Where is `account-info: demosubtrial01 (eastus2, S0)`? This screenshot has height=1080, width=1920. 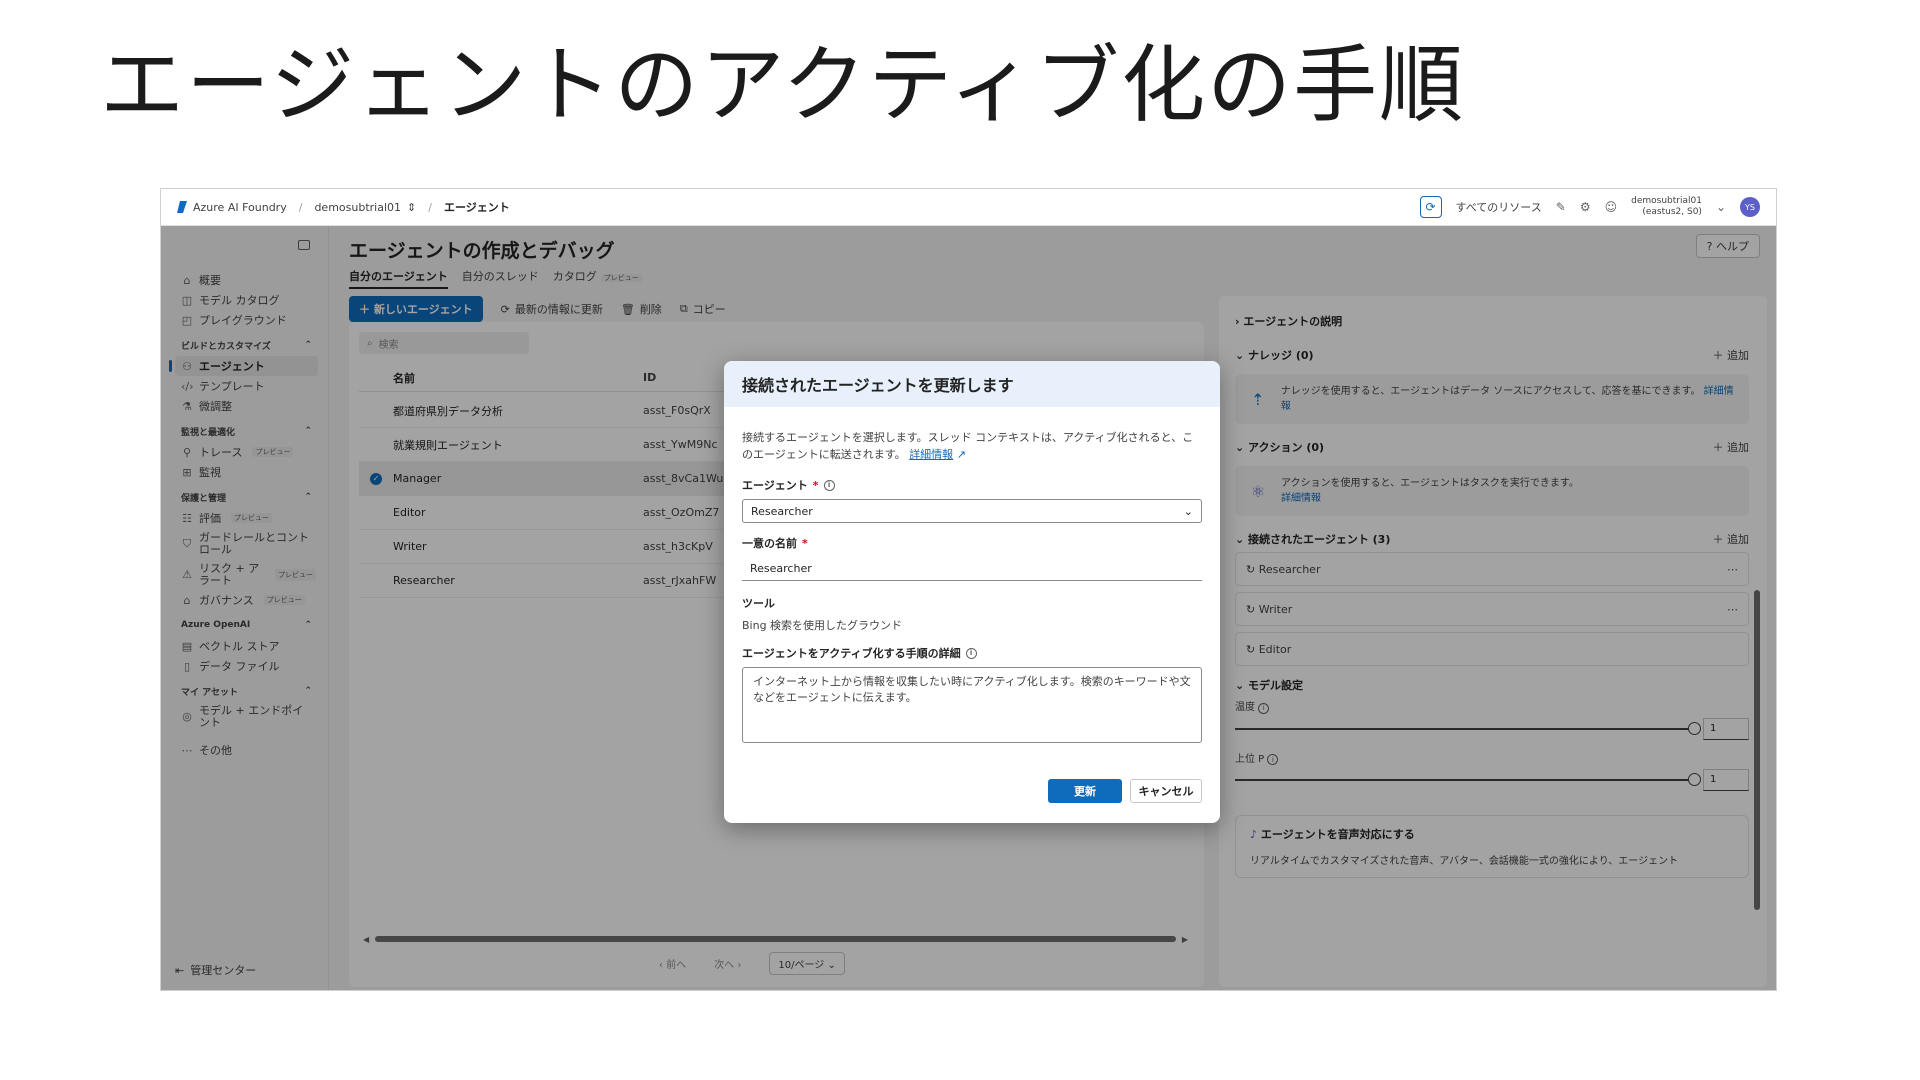 account-info: demosubtrial01 (eastus2, S0) is located at coordinates (1666, 207).